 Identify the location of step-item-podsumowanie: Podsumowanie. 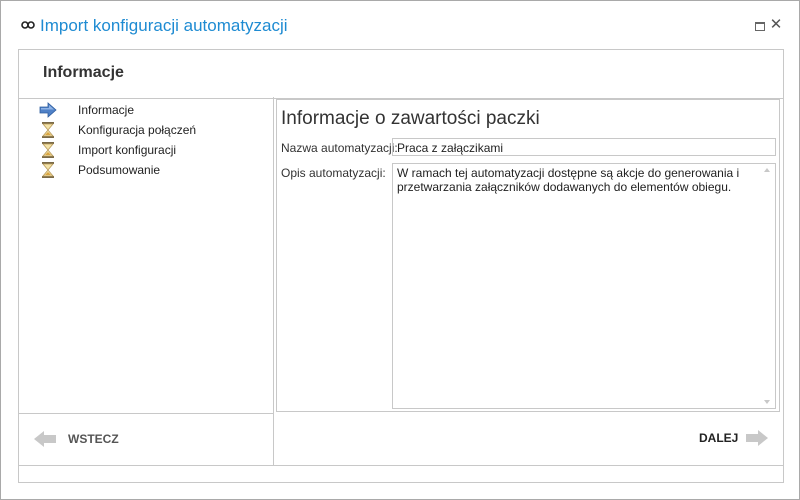
(149, 170).